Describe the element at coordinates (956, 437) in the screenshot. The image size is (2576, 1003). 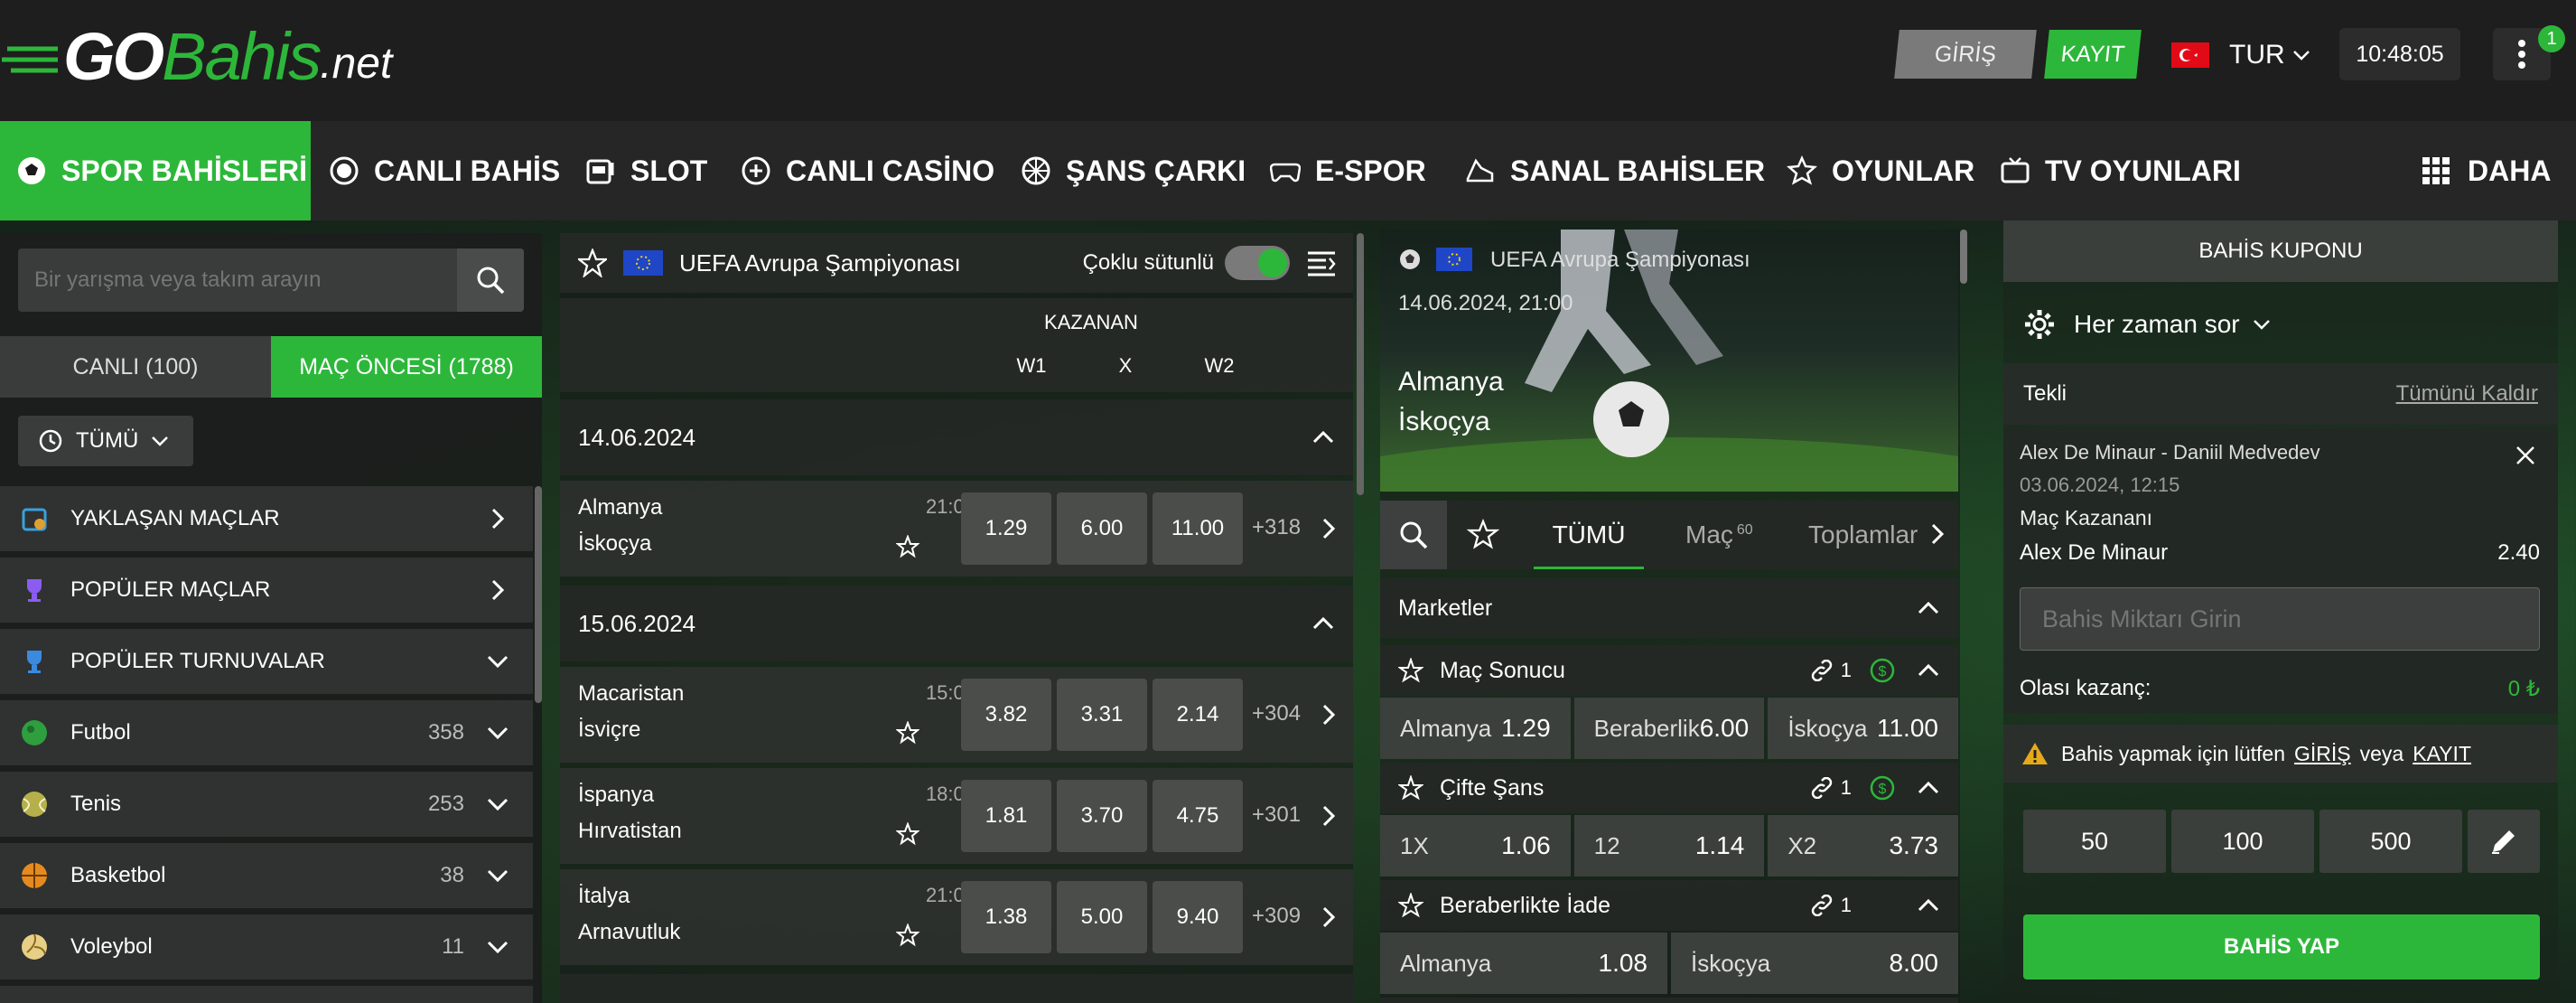
I see `date-group-header: 14.06.2024` at that location.